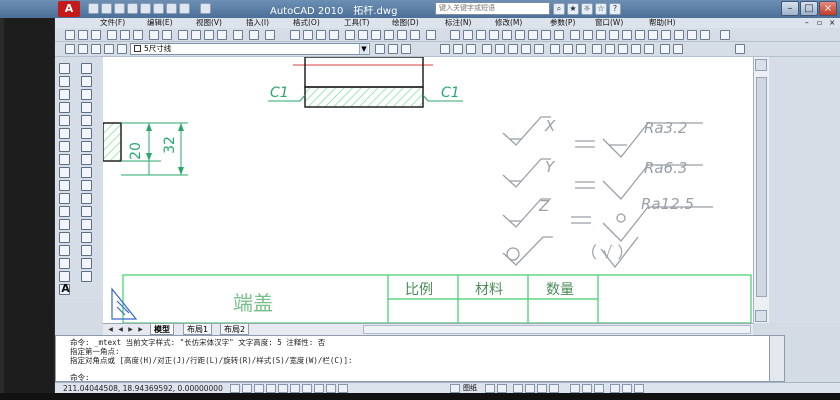  Describe the element at coordinates (568, 49) in the screenshot. I see `snap-quadrant-icon` at that location.